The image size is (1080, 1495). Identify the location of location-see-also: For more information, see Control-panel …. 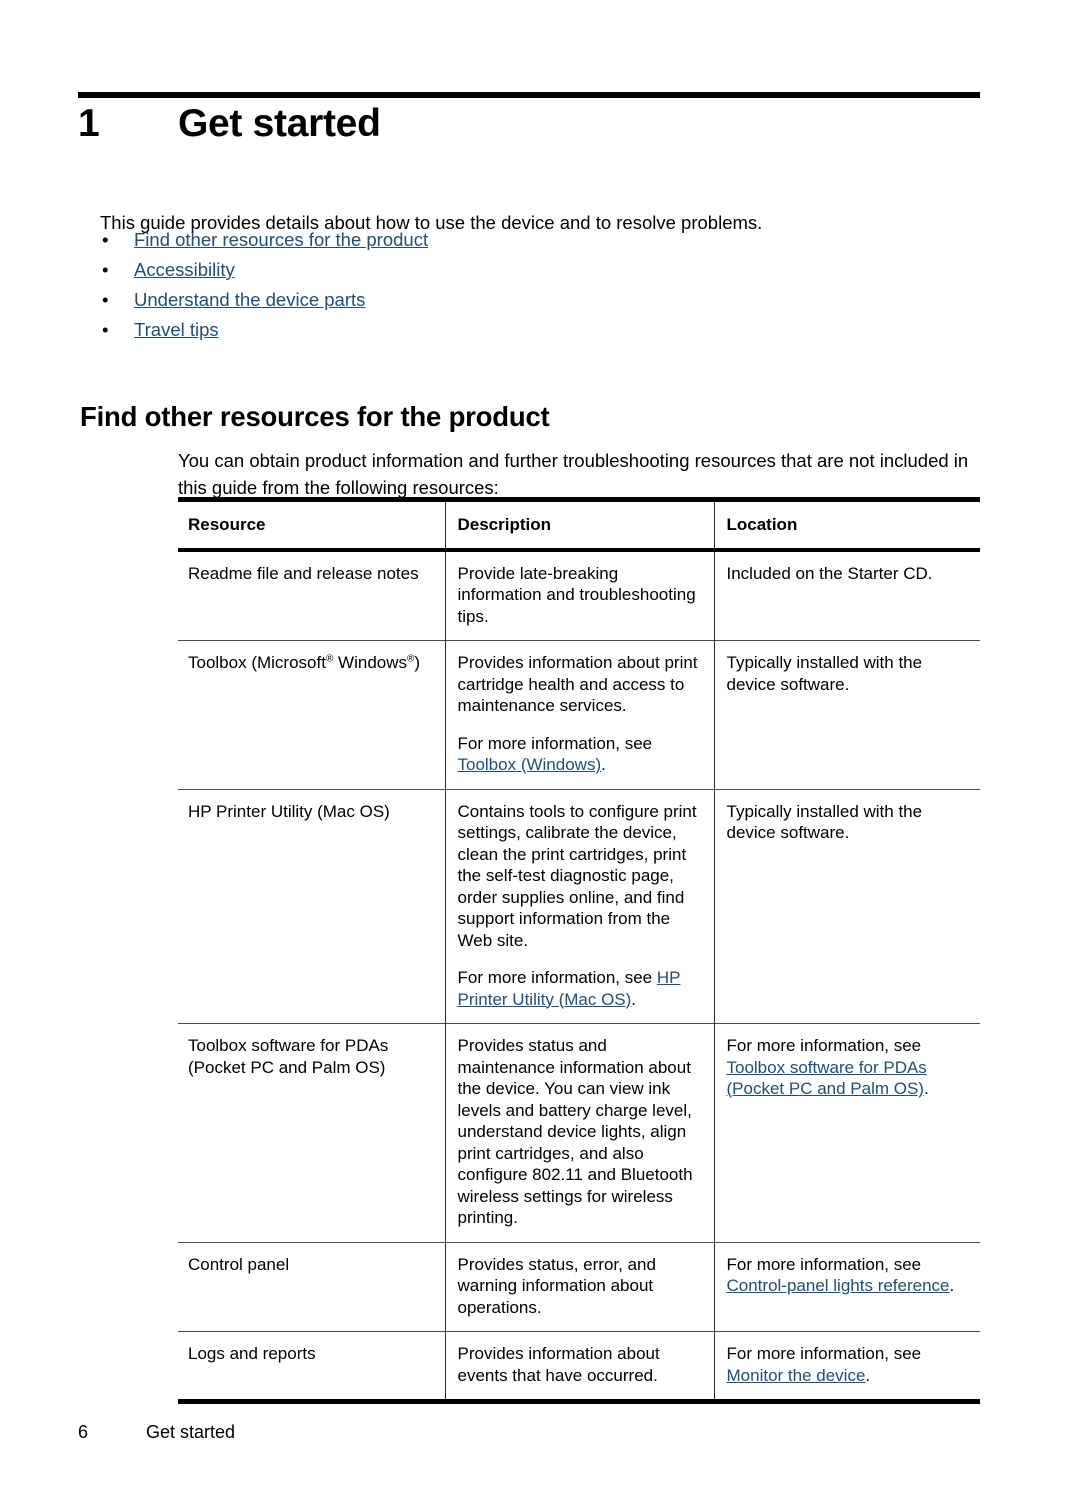
(848, 1275).